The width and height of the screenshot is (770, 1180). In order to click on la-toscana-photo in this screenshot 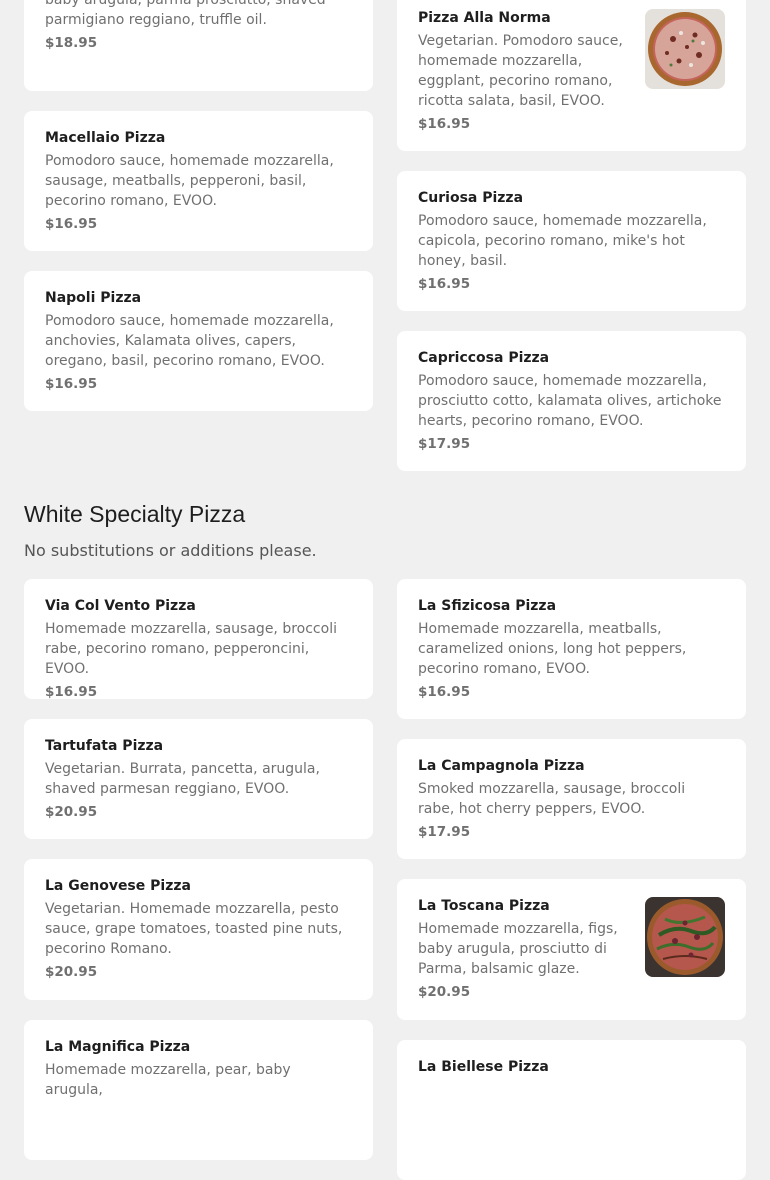, I will do `click(685, 937)`.